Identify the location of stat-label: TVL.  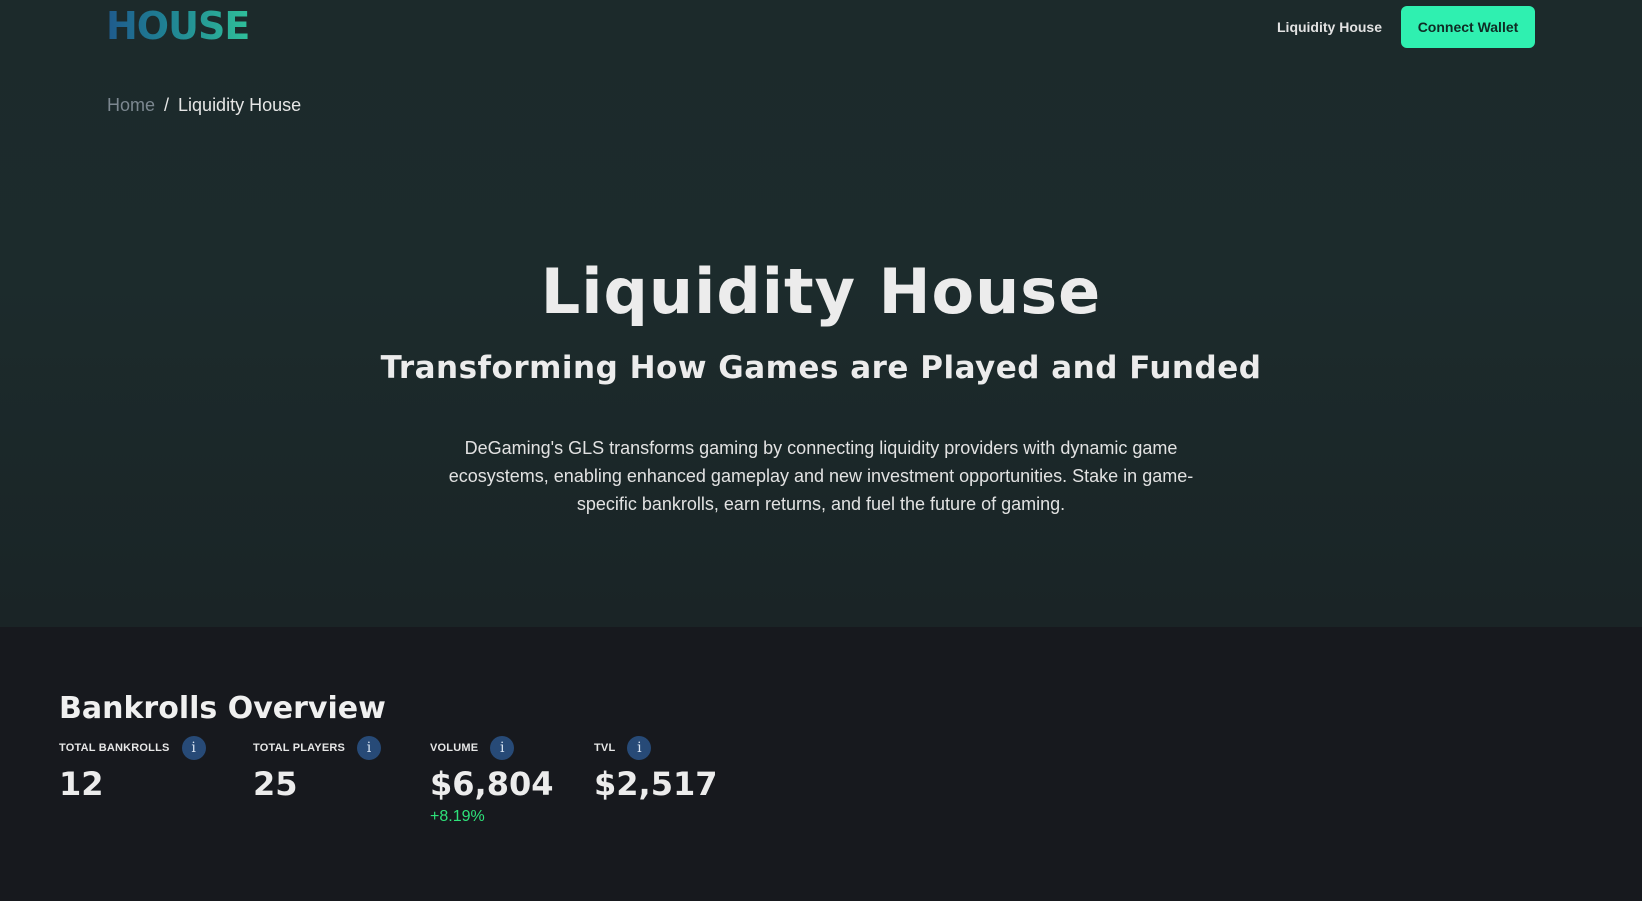
(605, 748).